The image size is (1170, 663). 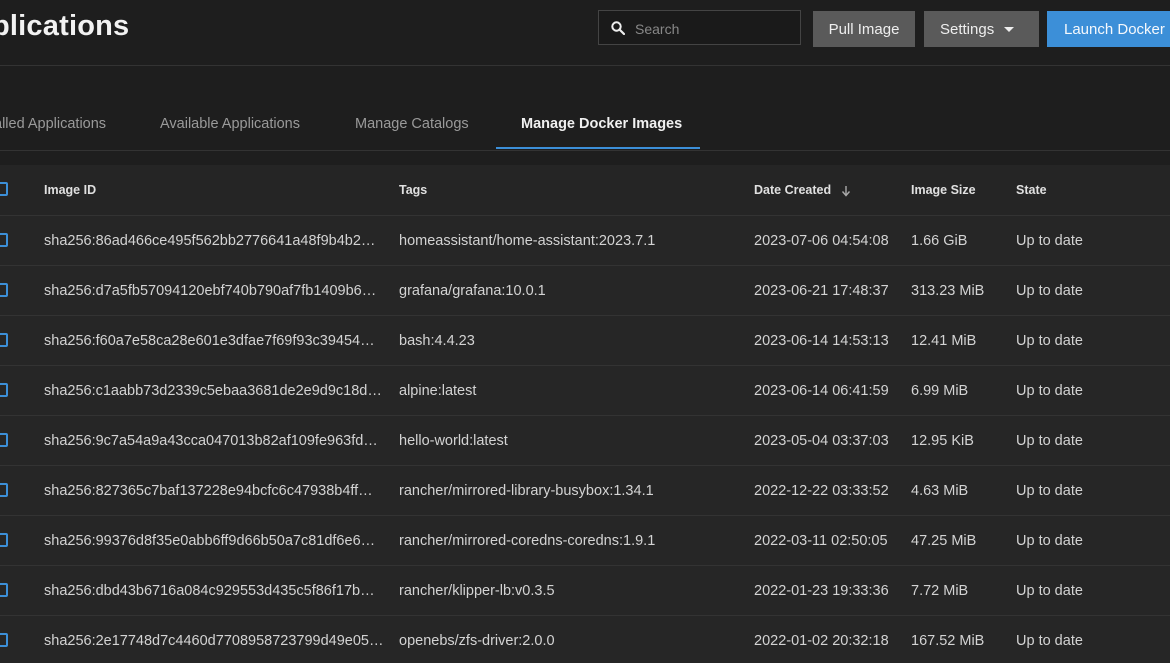 I want to click on image-size-cell: 167.52 MiB, so click(x=948, y=641).